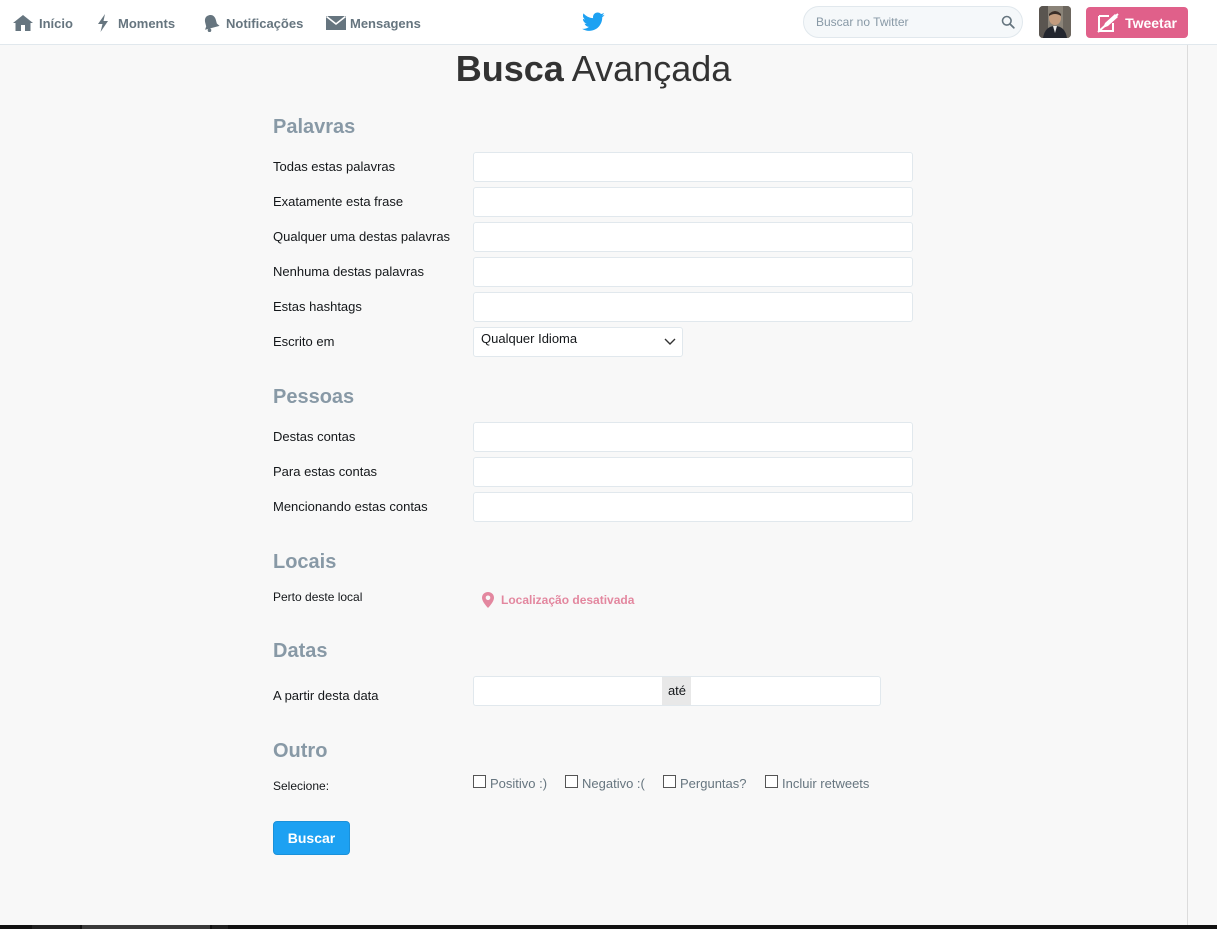 The image size is (1217, 929). I want to click on tweet-button-label: Tweetar, so click(1151, 22).